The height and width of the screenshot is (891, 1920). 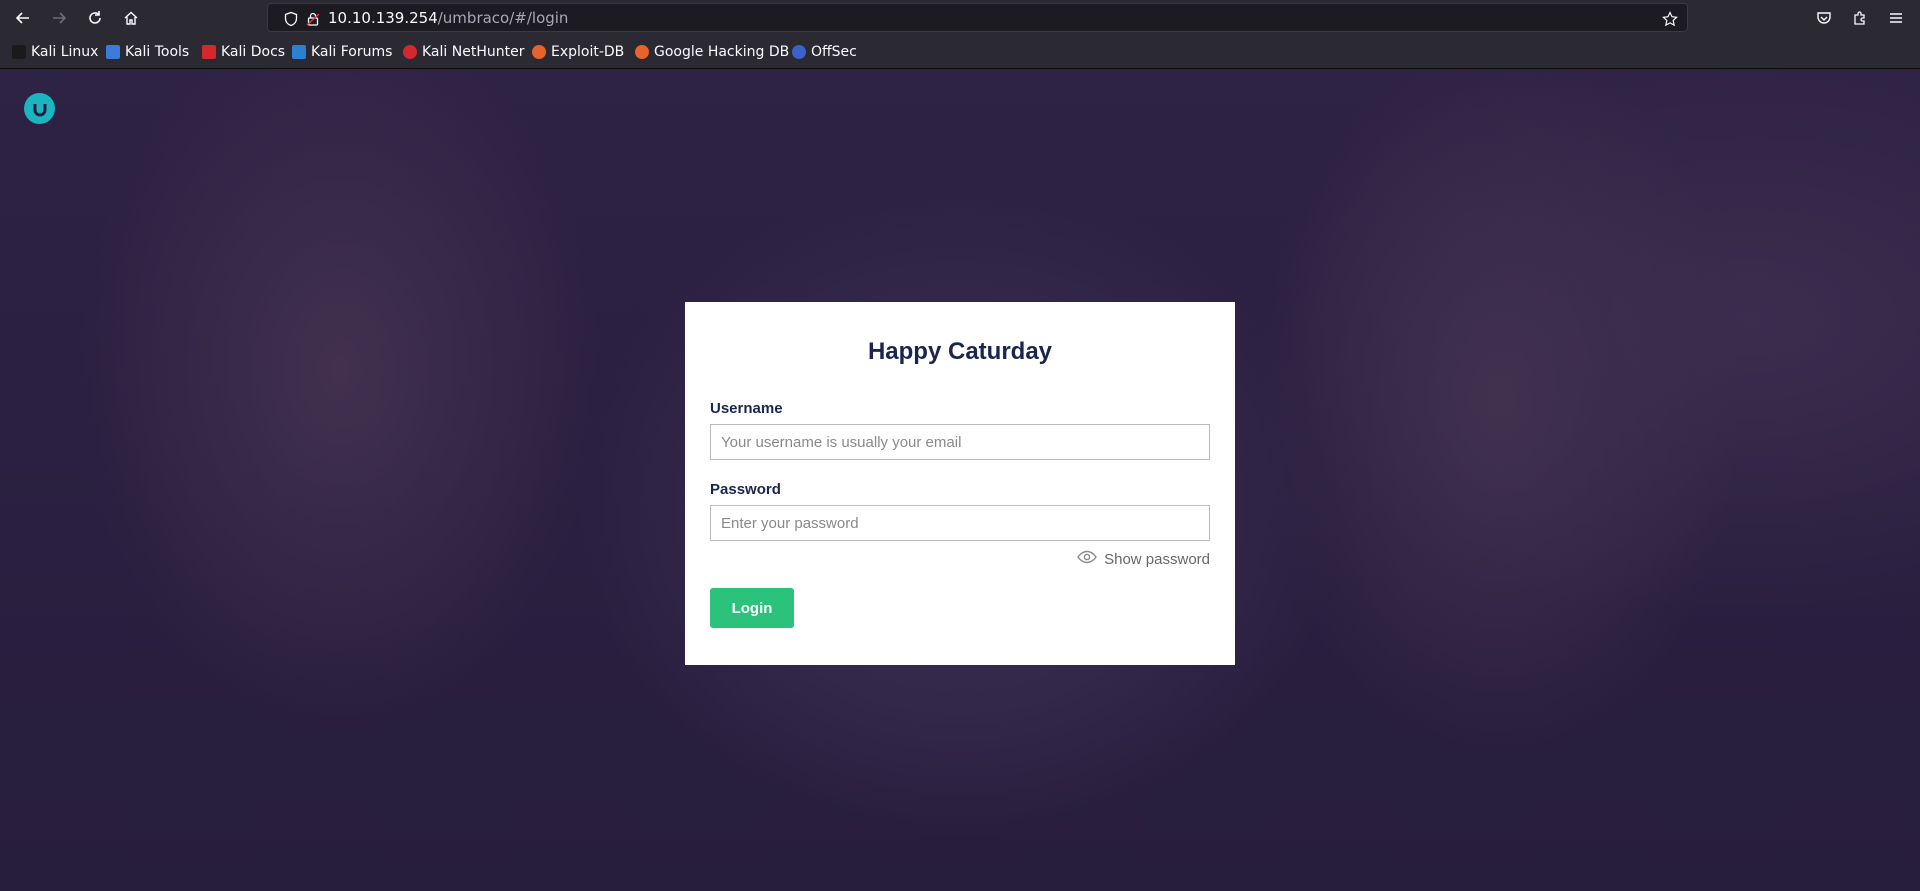 I want to click on login-title: Happy Caturday, so click(x=960, y=351).